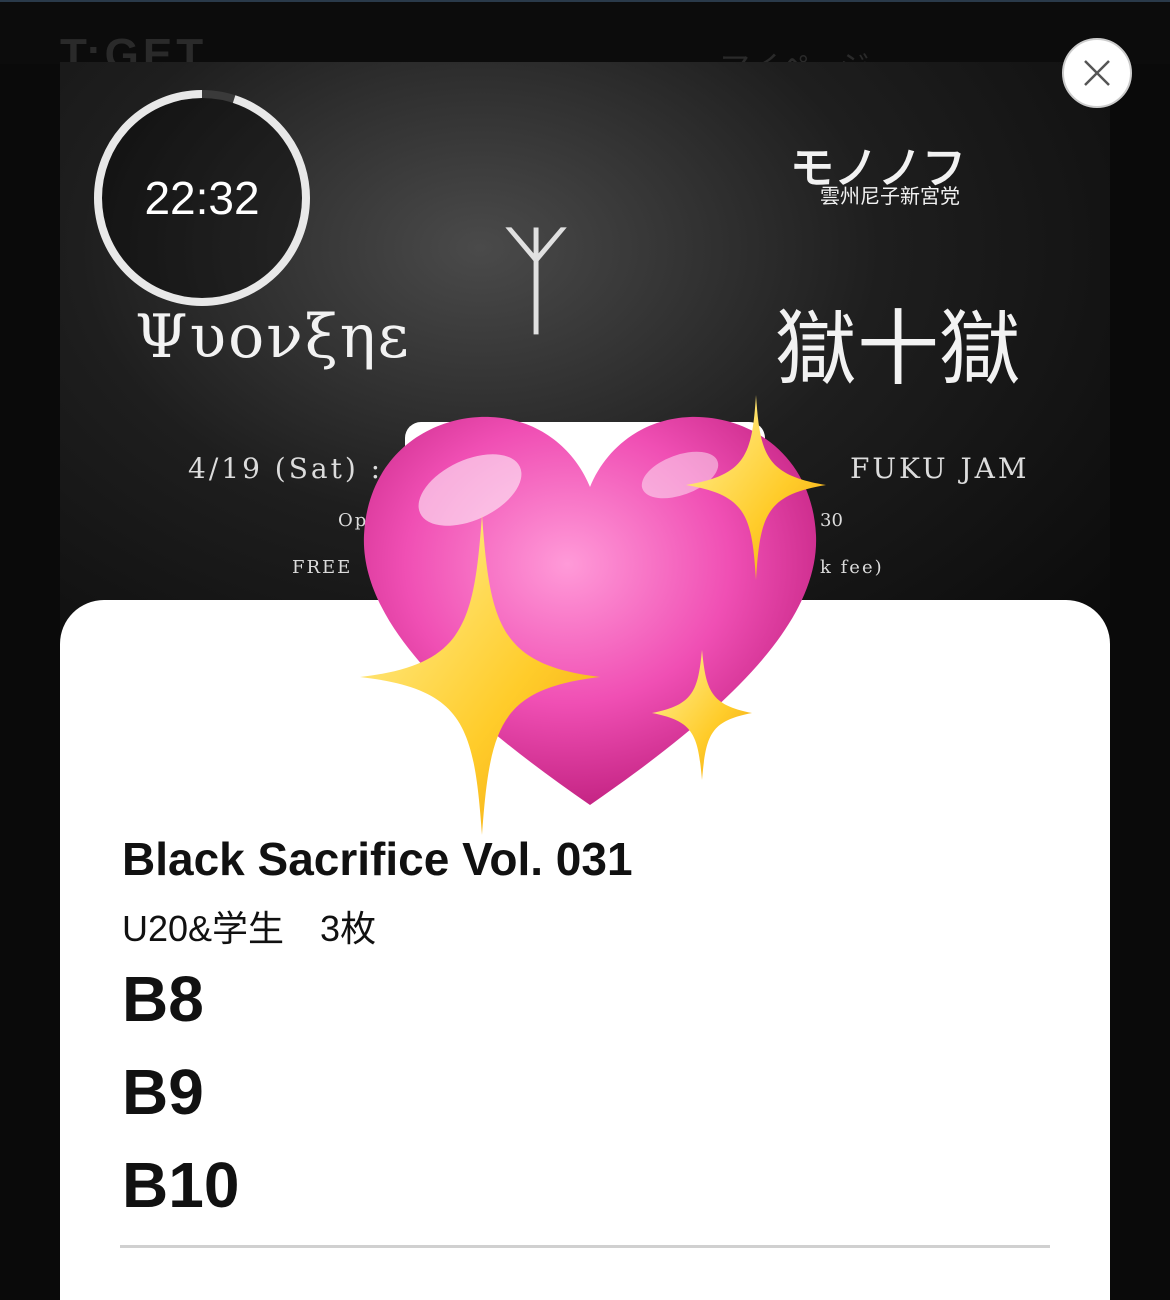  I want to click on close-icon, so click(1097, 73).